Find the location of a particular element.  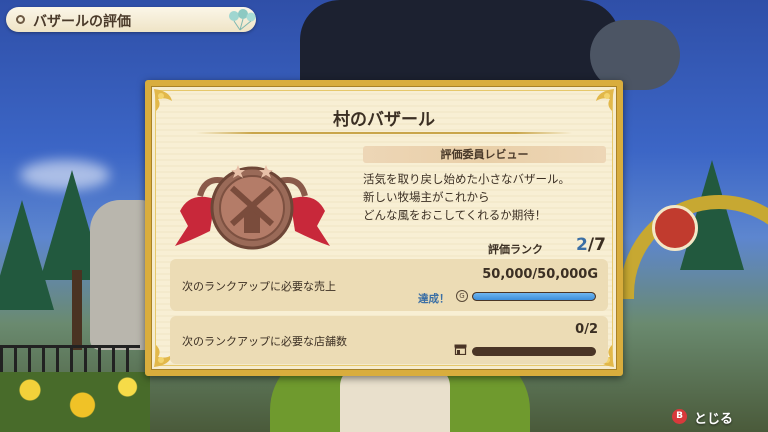

shop-icon is located at coordinates (460, 349).